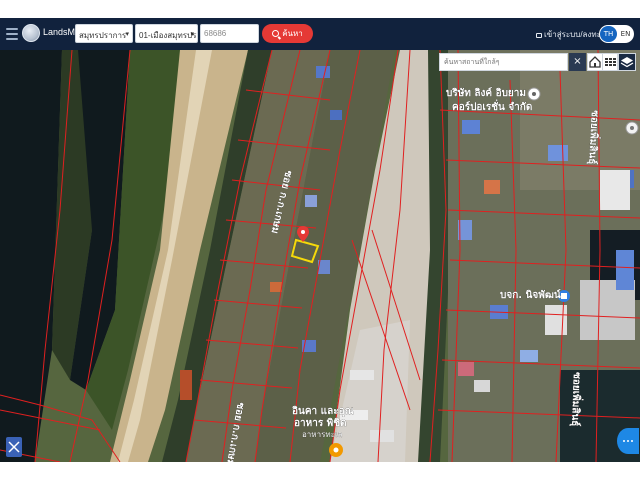  I want to click on more-options-button, so click(628, 441).